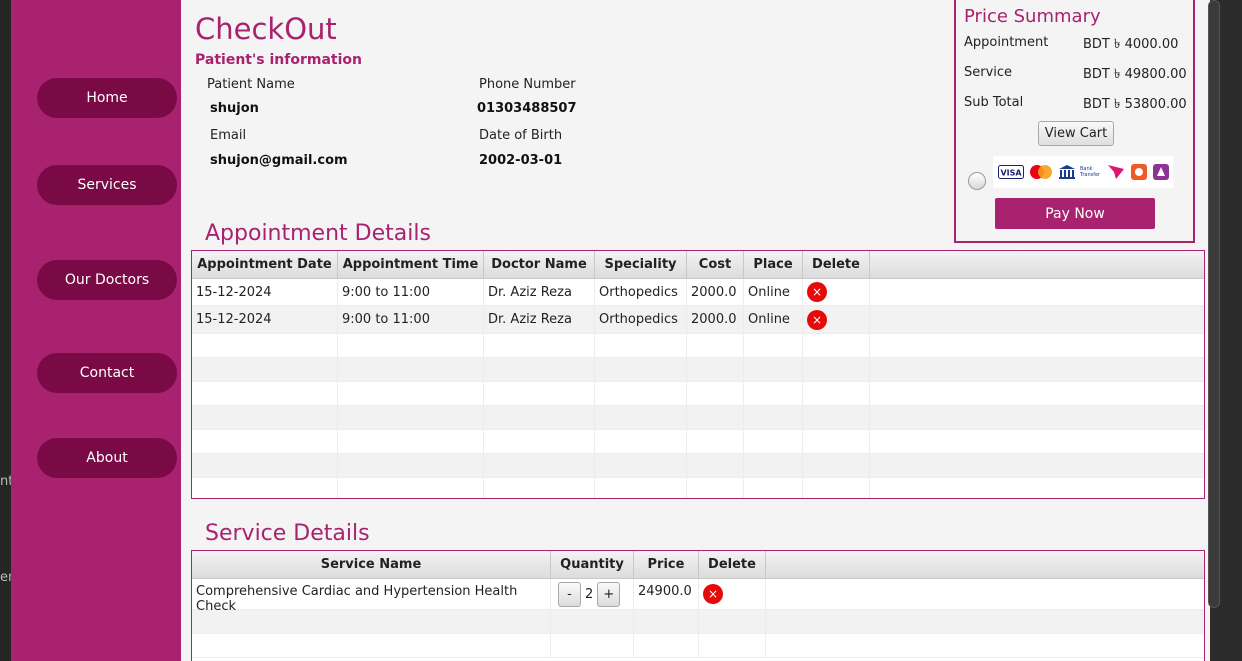 The image size is (1242, 661). Describe the element at coordinates (994, 102) in the screenshot. I see `subtotal-label: Sub Total` at that location.